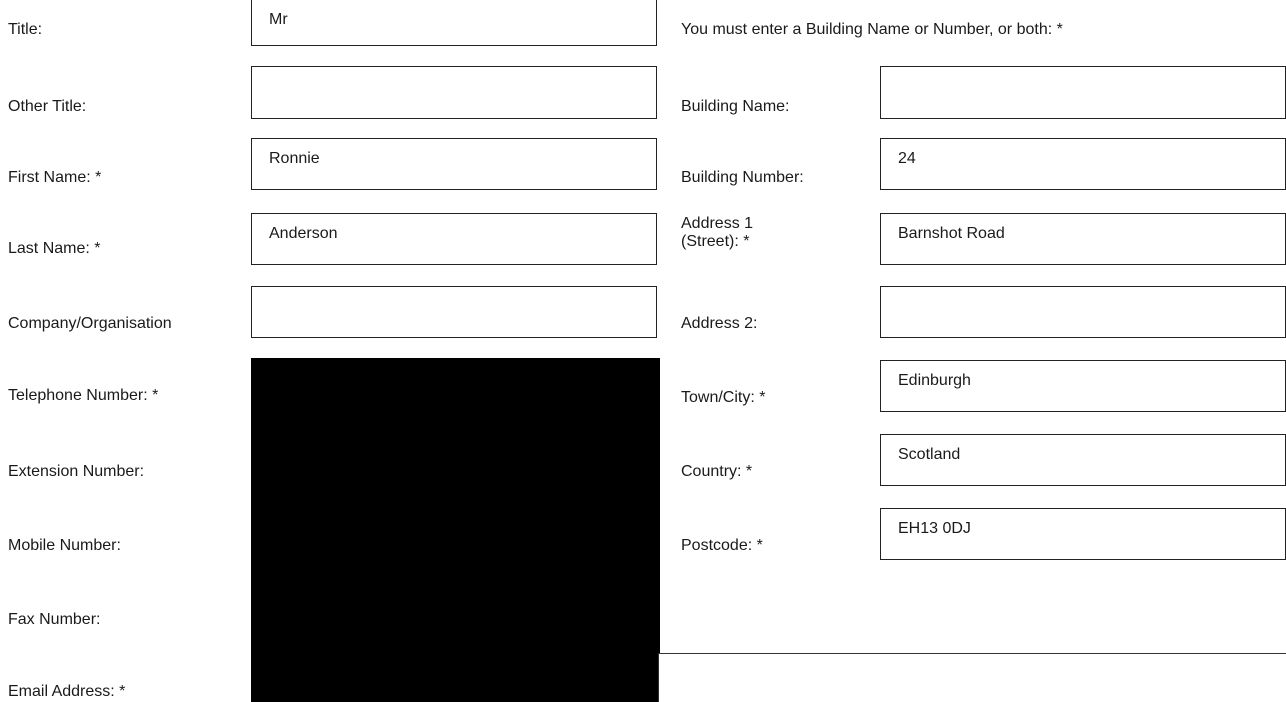 Image resolution: width=1286 pixels, height=702 pixels. What do you see at coordinates (54, 248) in the screenshot?
I see `last-name-label: Last Name: *` at bounding box center [54, 248].